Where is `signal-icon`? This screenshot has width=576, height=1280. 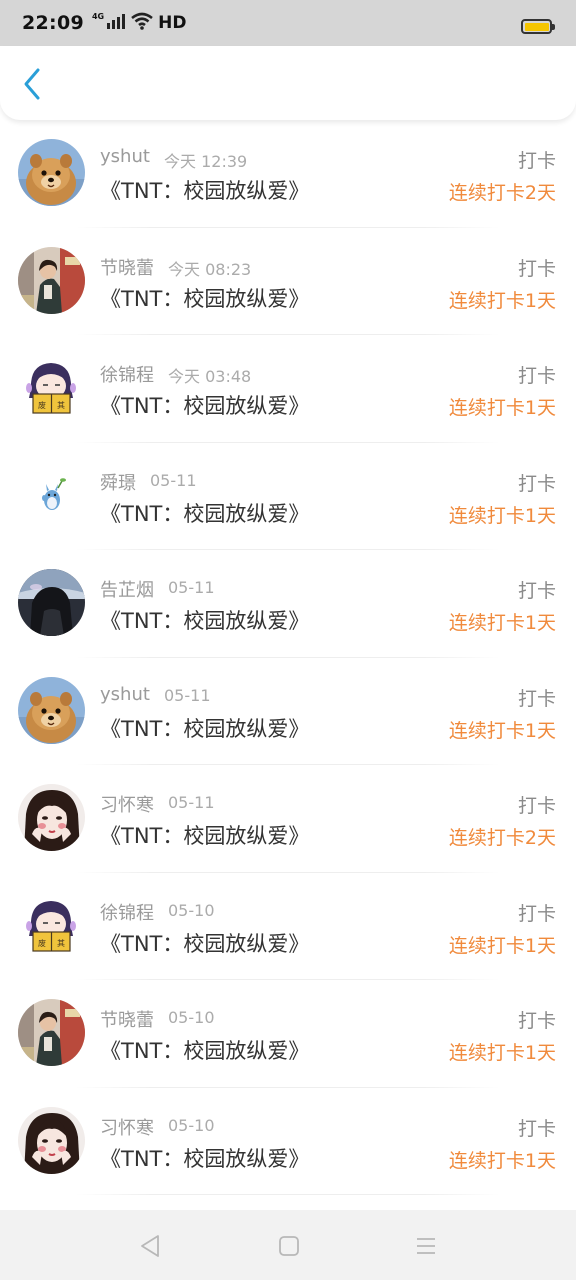
signal-icon is located at coordinates (116, 23).